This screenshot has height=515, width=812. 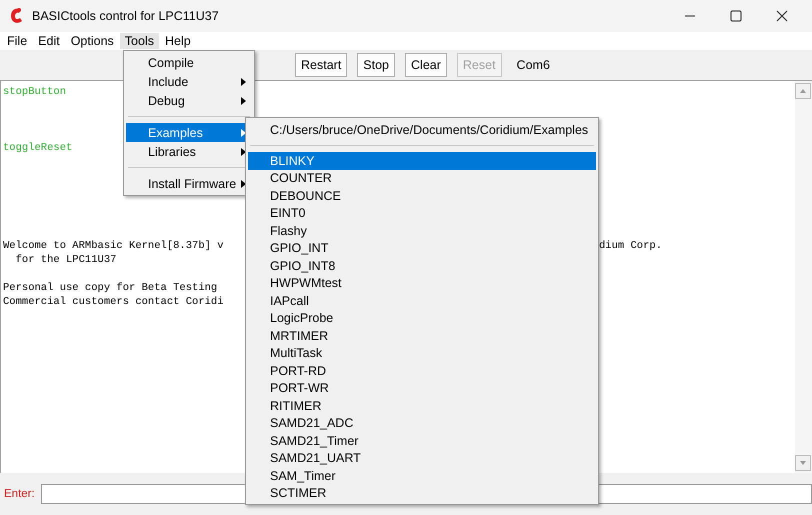 I want to click on console-line: stopButton, so click(x=34, y=92).